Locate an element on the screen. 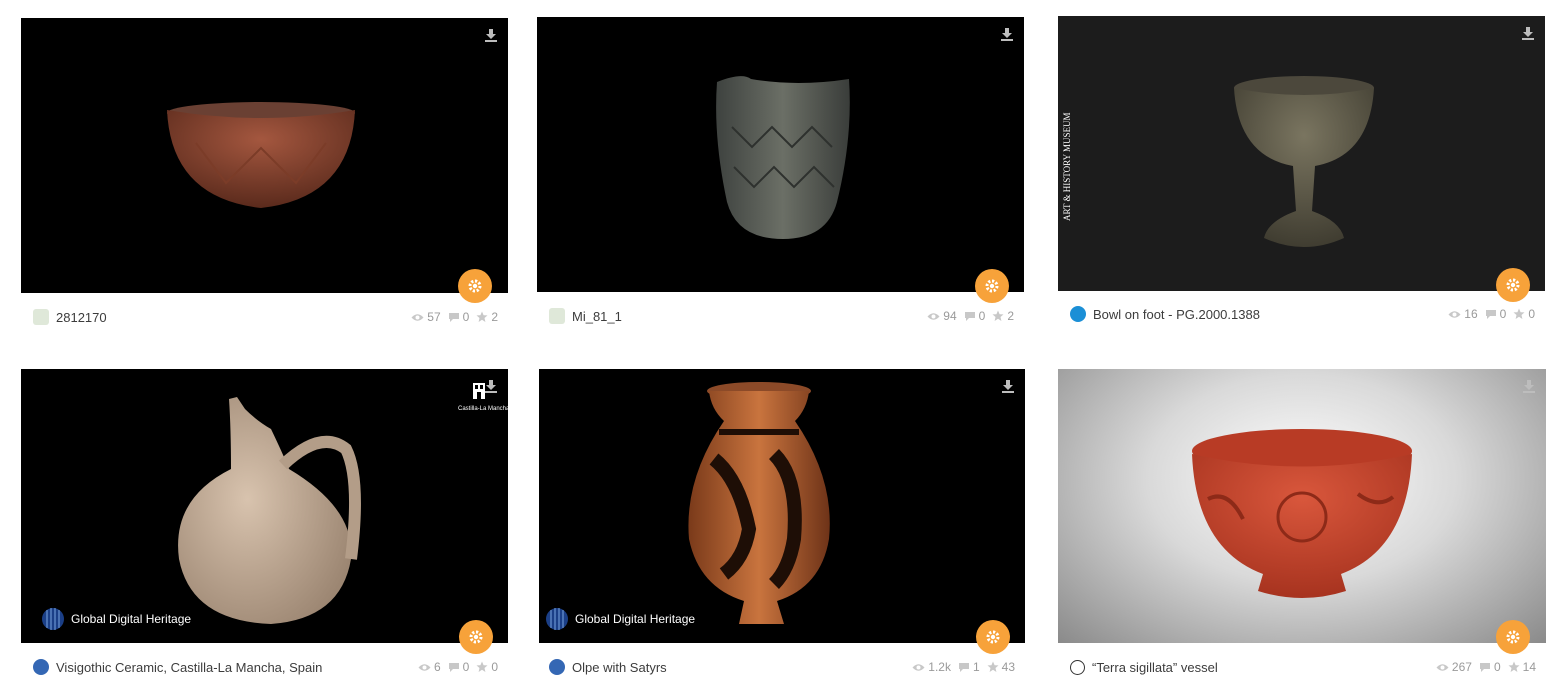 This screenshot has height=688, width=1557. model-thumbnail: ART & HISTORY MUSEUM is located at coordinates (1301, 153).